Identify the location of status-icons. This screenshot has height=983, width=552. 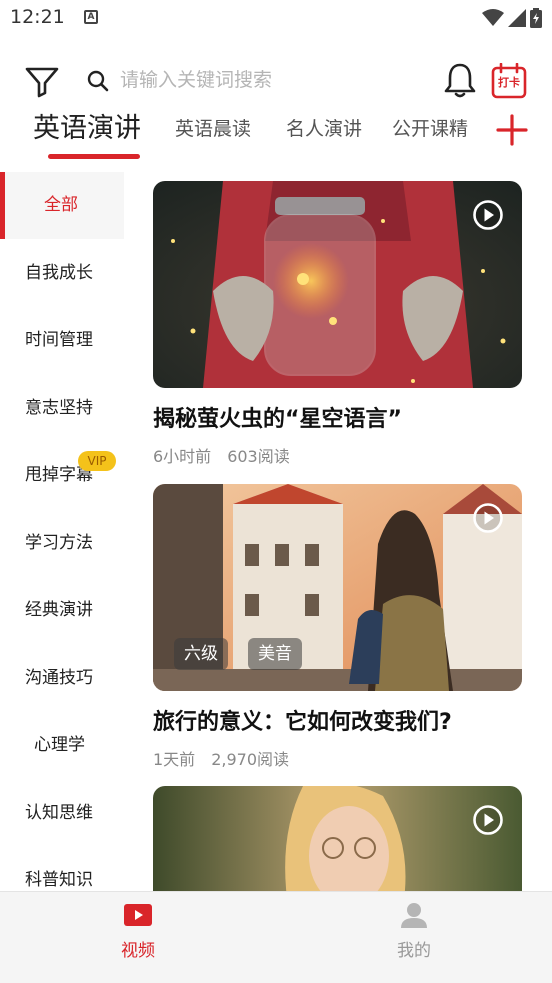
(512, 18).